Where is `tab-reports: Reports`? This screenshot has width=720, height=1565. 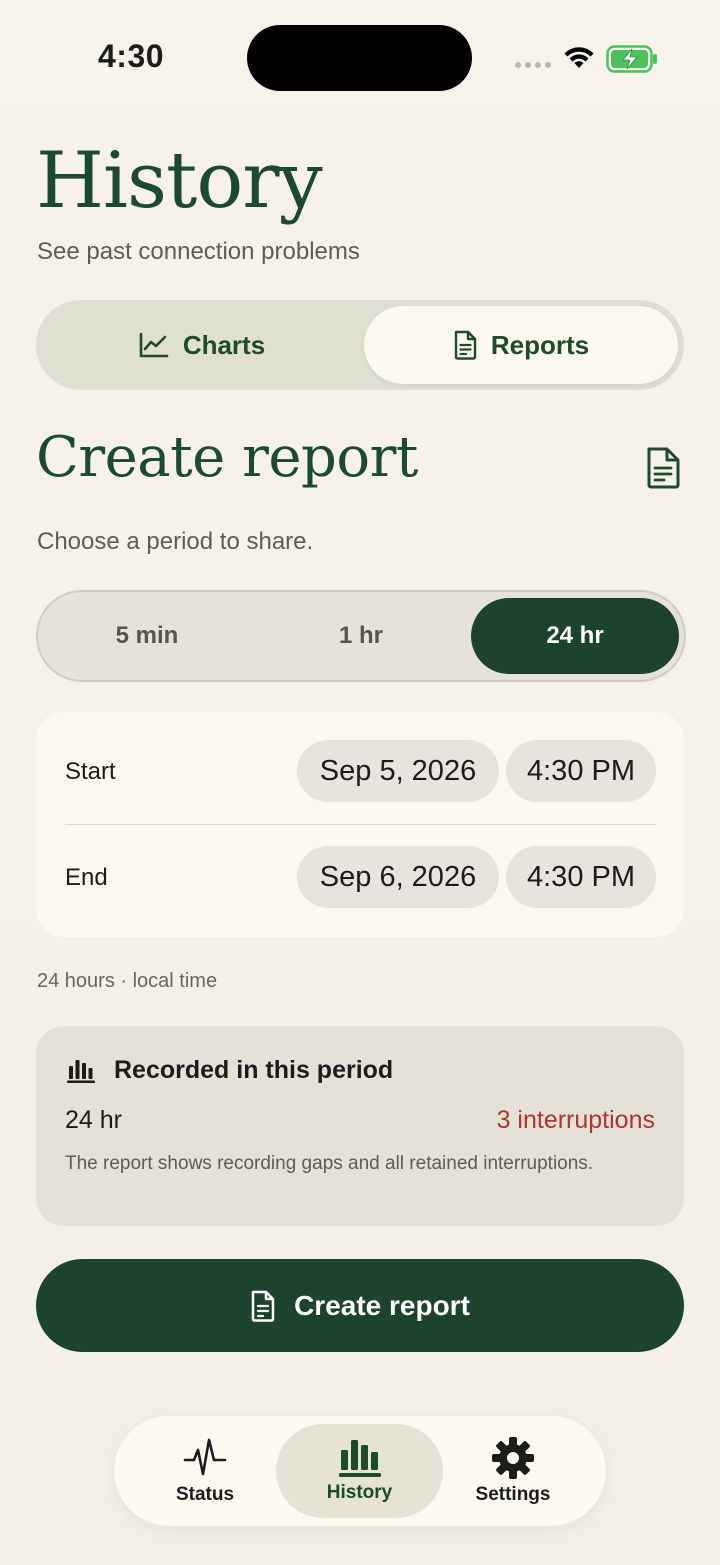
tab-reports: Reports is located at coordinates (521, 345).